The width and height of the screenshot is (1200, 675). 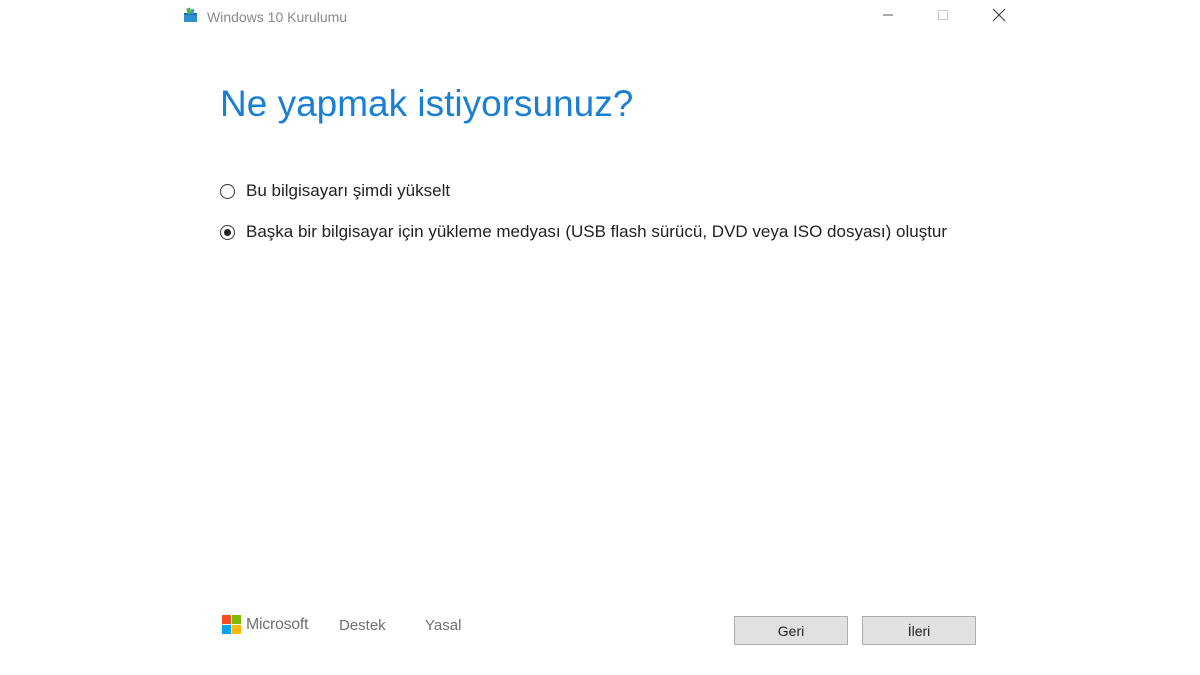 I want to click on close-button, so click(x=999, y=17).